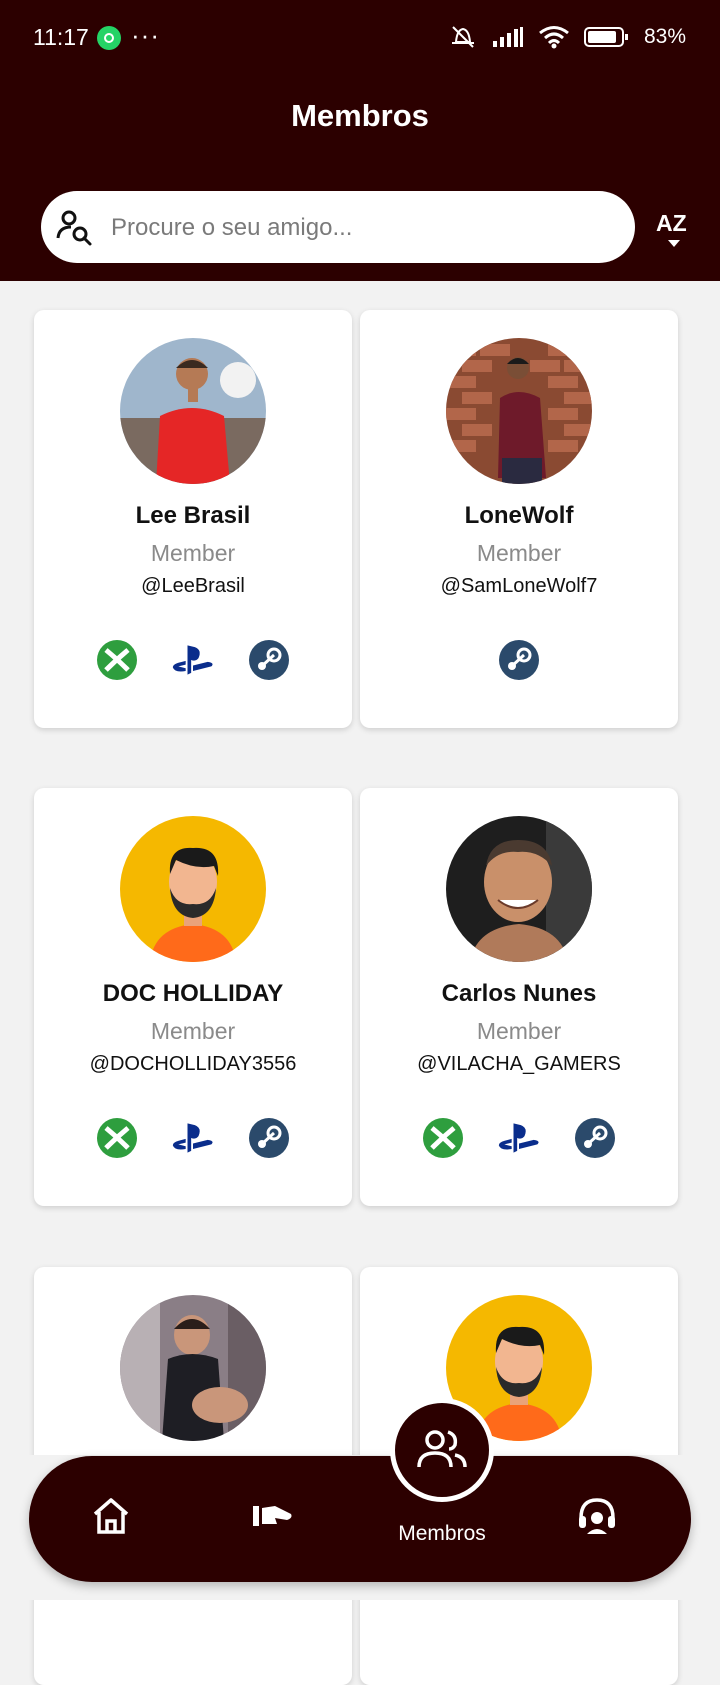 The width and height of the screenshot is (720, 1685). I want to click on status-indicators: 83%, so click(567, 37).